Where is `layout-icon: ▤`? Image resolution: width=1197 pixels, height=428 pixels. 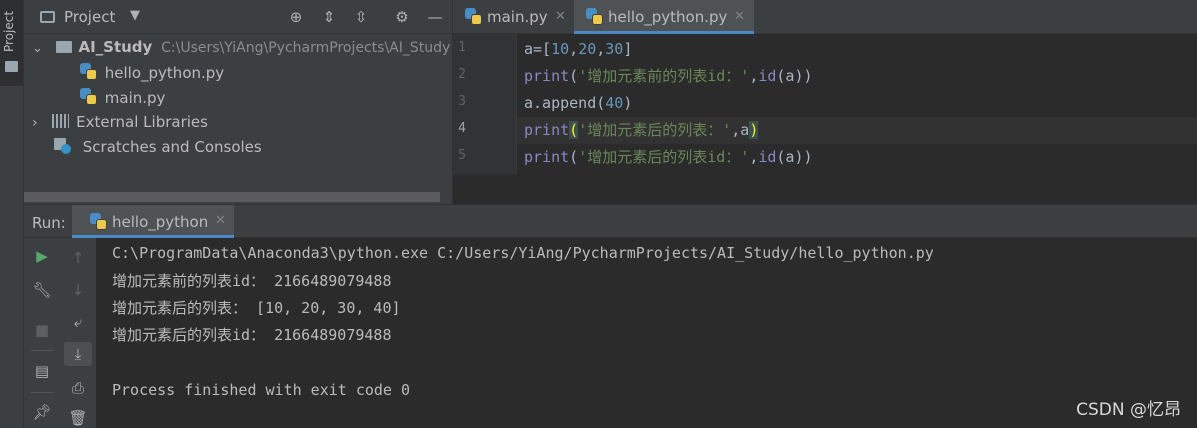
layout-icon: ▤ is located at coordinates (42, 371).